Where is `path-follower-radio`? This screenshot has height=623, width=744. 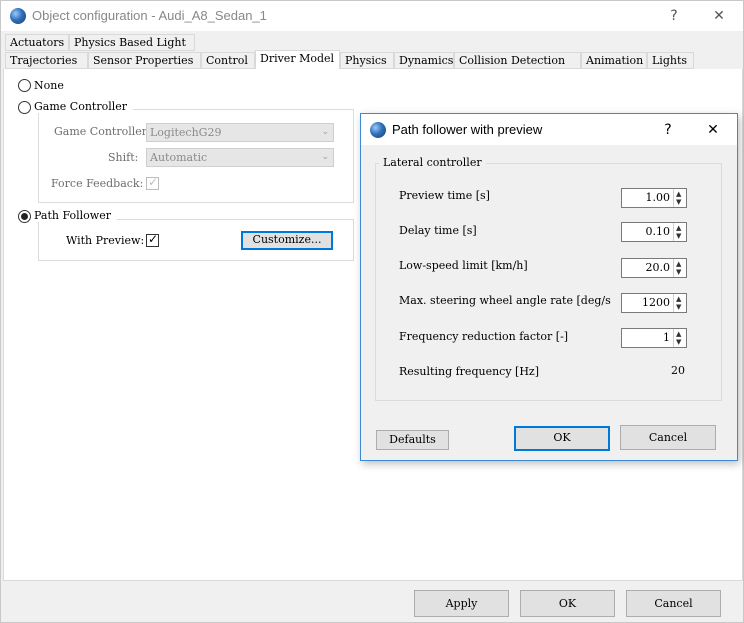
path-follower-radio is located at coordinates (24, 216).